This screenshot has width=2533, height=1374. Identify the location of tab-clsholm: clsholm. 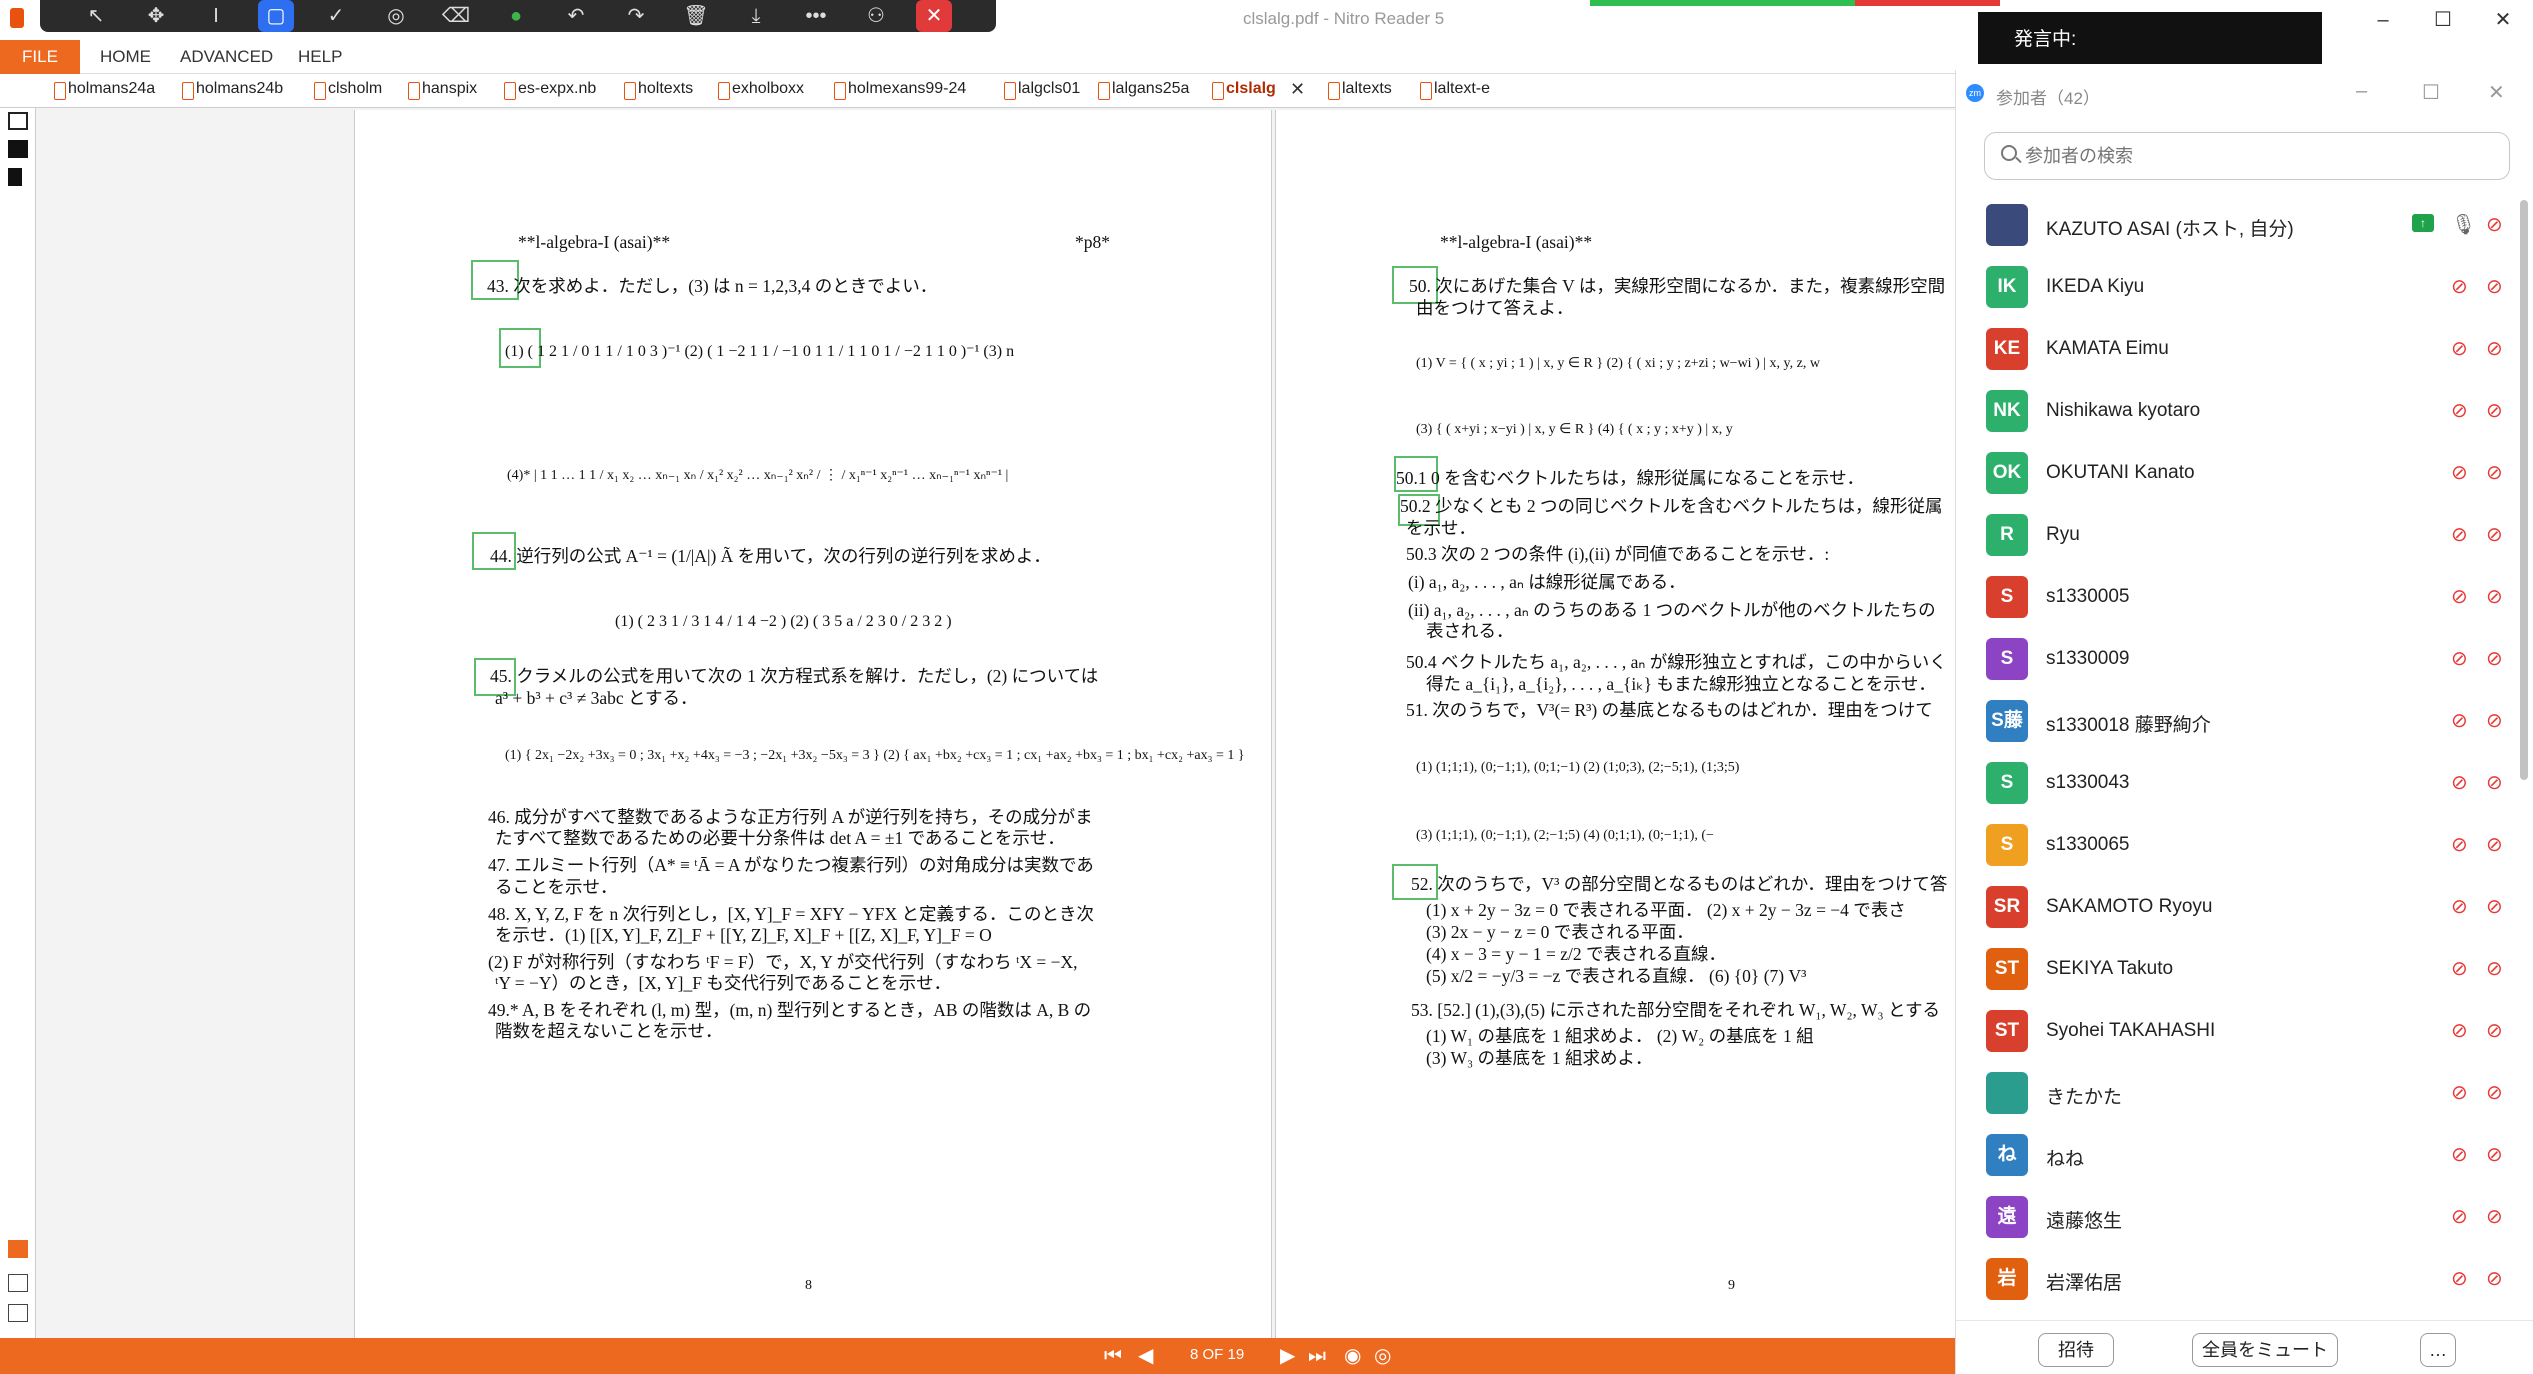
(347, 90).